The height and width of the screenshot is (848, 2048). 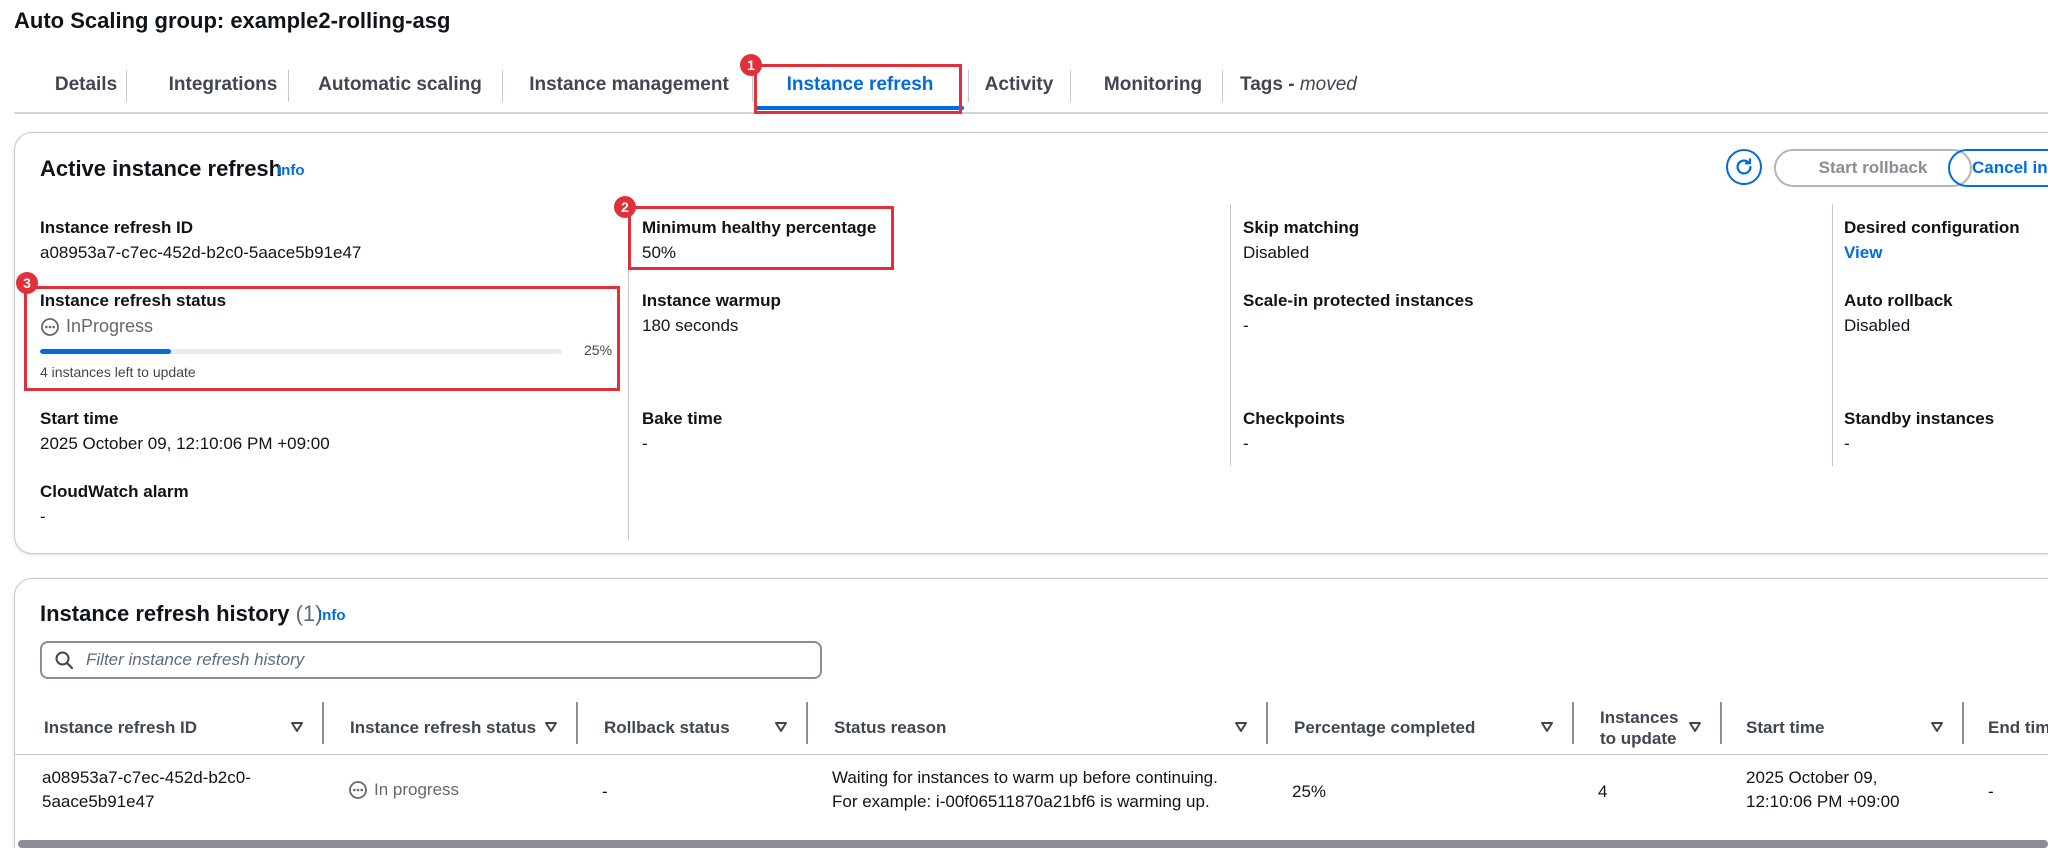 What do you see at coordinates (682, 418) in the screenshot?
I see `field-label: Bake time` at bounding box center [682, 418].